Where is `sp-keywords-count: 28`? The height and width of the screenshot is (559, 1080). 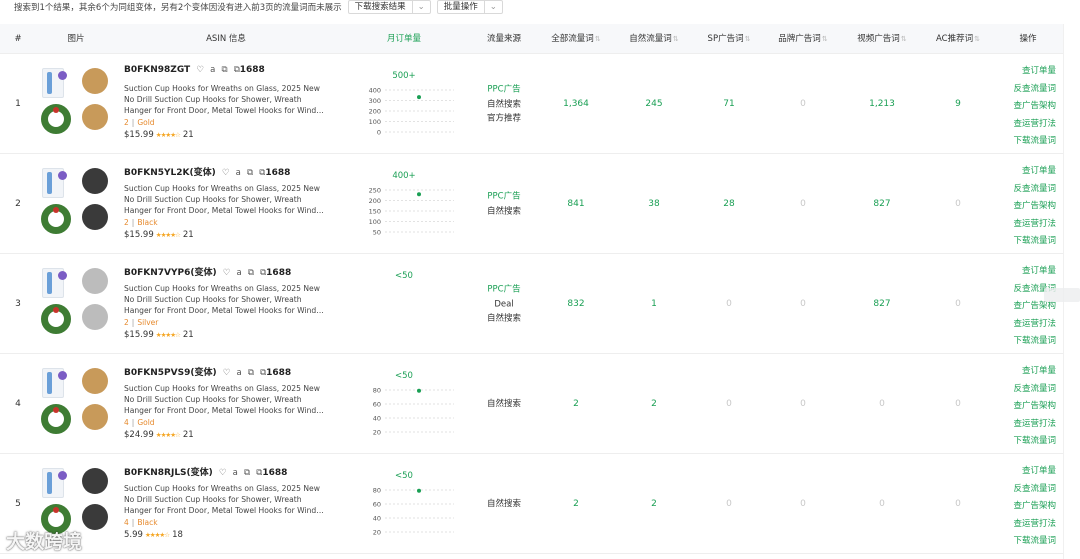 sp-keywords-count: 28 is located at coordinates (728, 204).